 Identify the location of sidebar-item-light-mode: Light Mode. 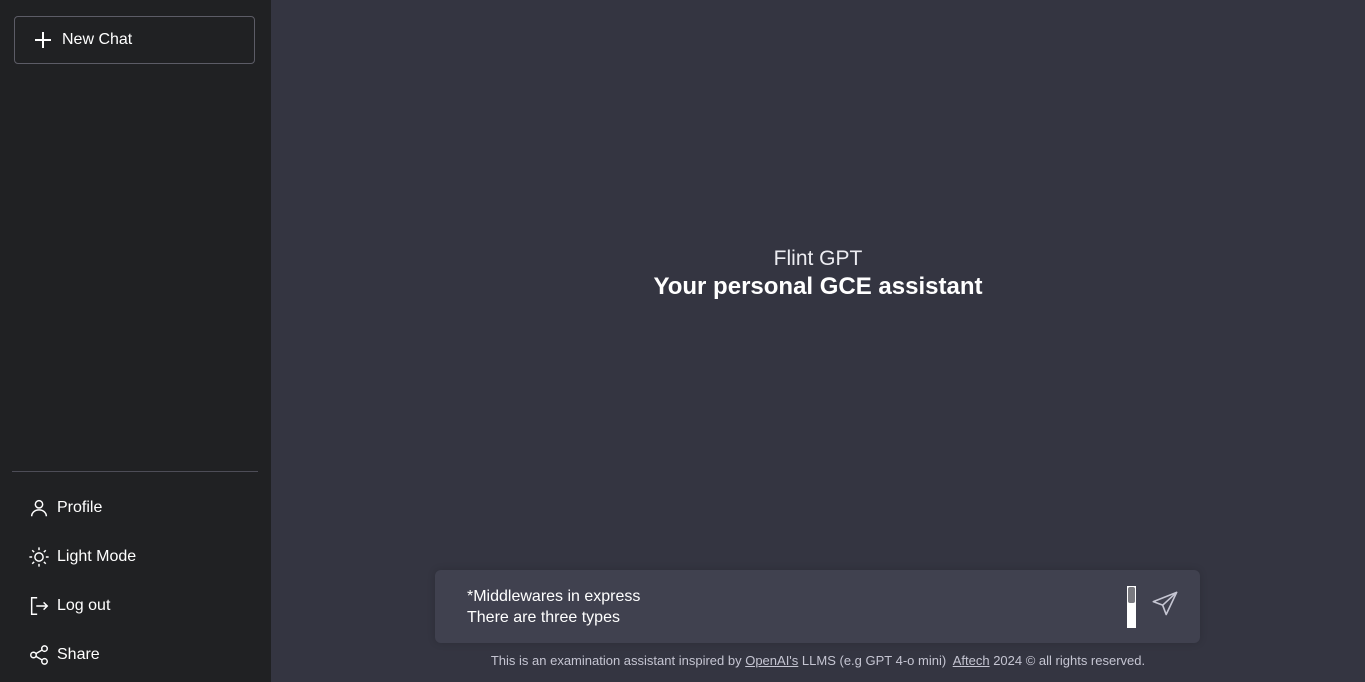
(81, 556).